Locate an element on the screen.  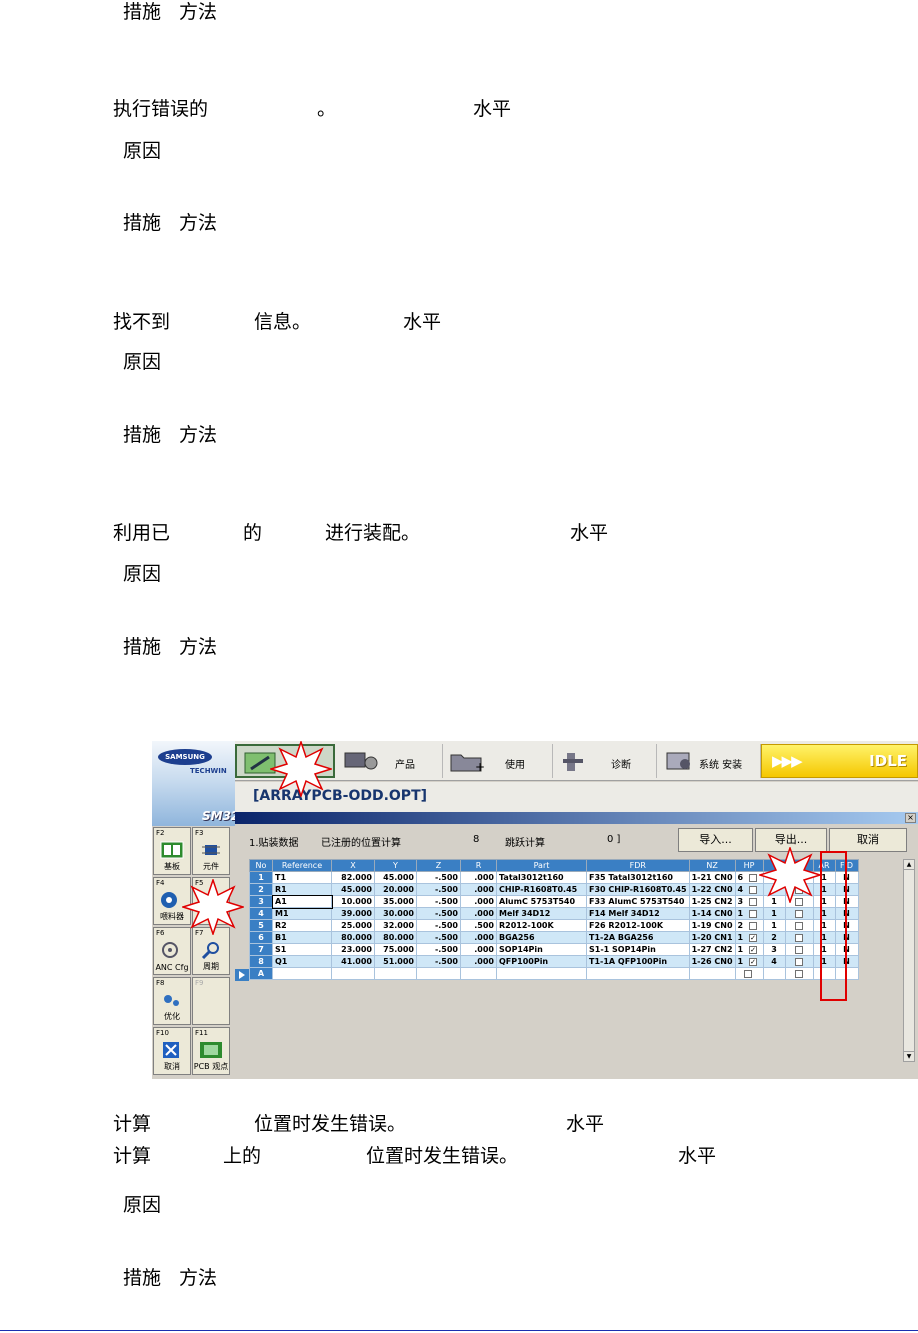
column-header: Z is located at coordinates (438, 865).